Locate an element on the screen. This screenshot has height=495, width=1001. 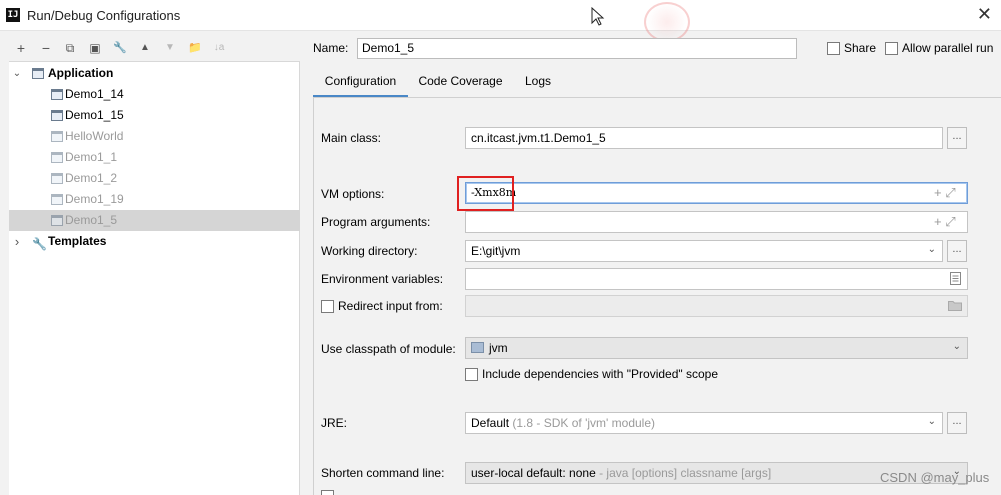
tab-configuration: Configuration is located at coordinates (360, 83).